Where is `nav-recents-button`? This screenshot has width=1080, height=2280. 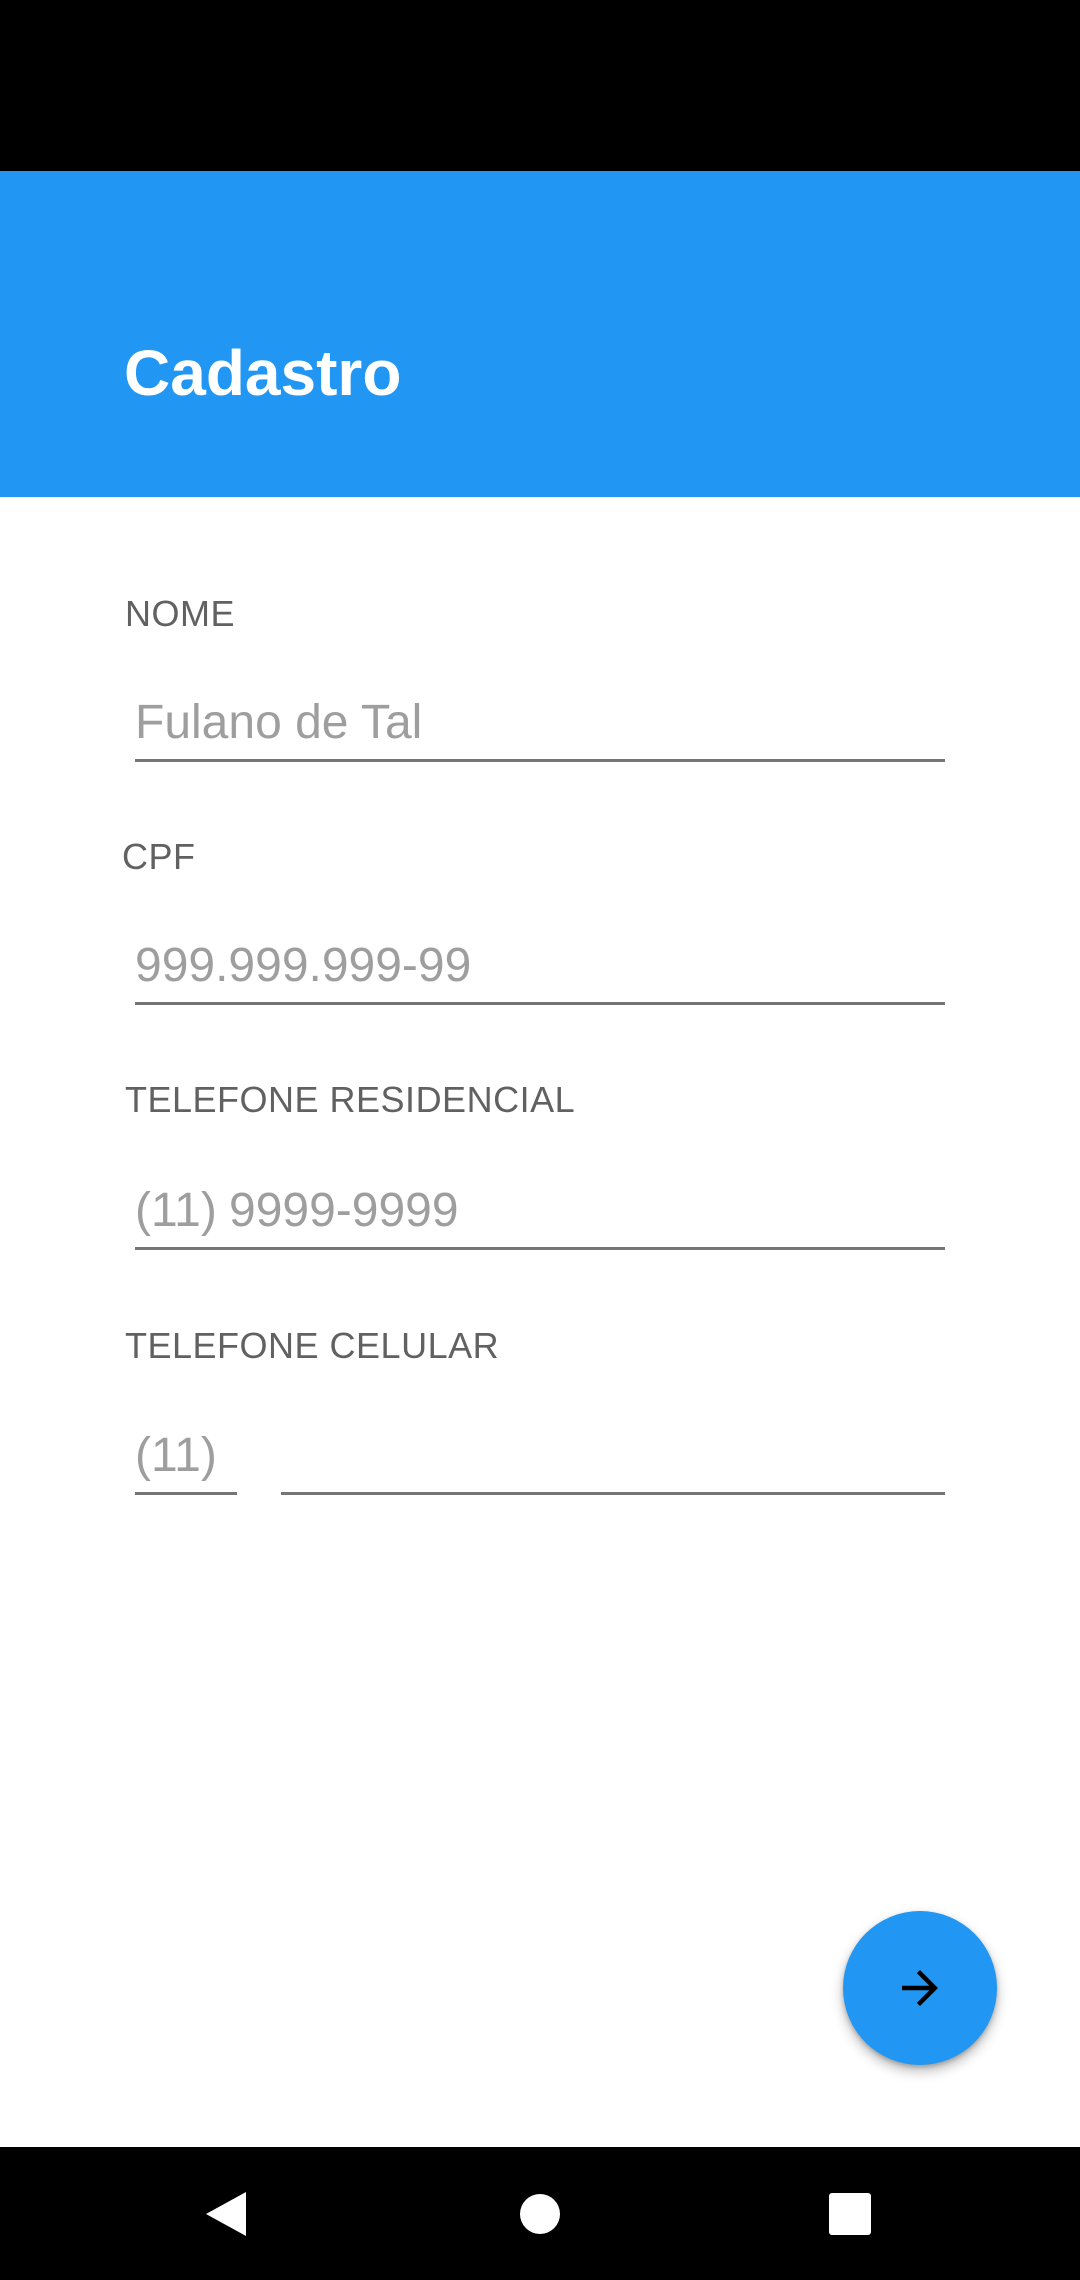
nav-recents-button is located at coordinates (850, 2213).